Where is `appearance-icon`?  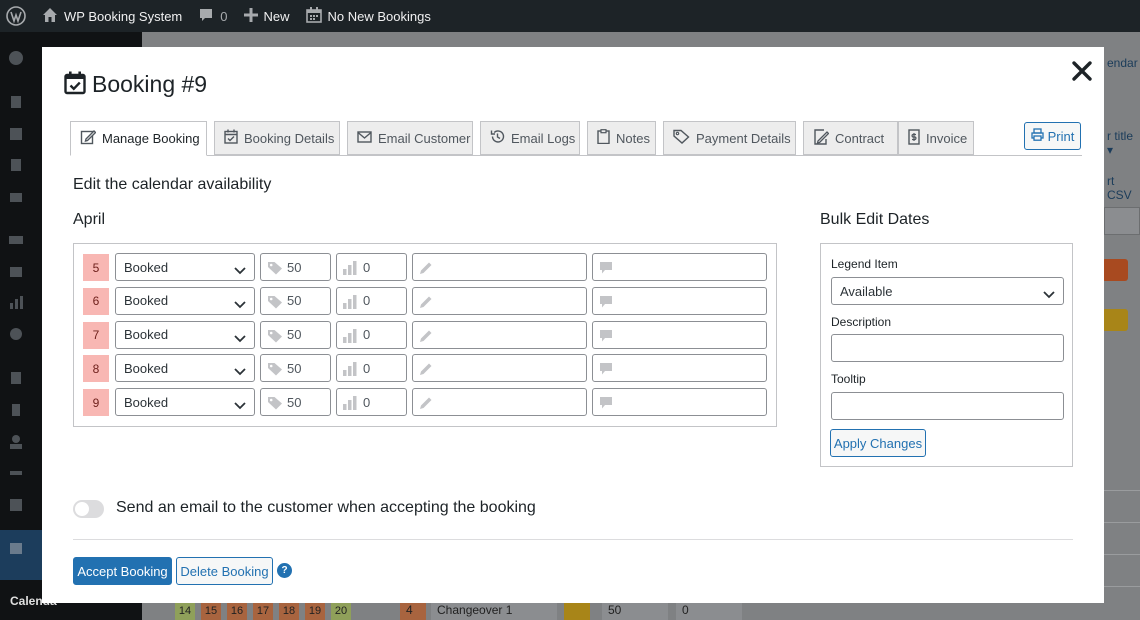 appearance-icon is located at coordinates (21, 378).